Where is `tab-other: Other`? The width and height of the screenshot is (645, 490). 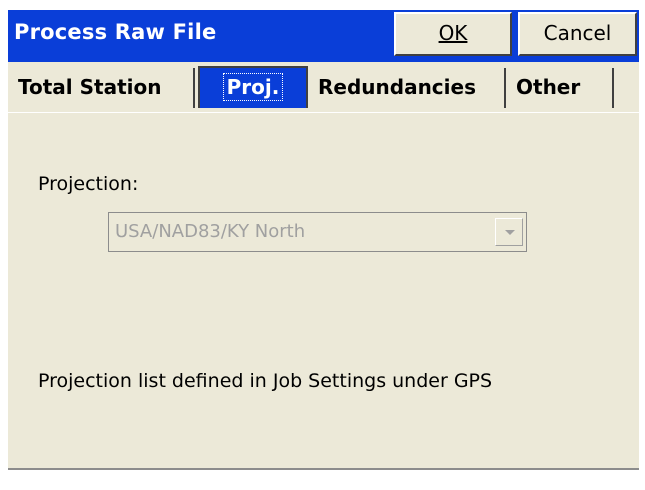 tab-other: Other is located at coordinates (562, 88).